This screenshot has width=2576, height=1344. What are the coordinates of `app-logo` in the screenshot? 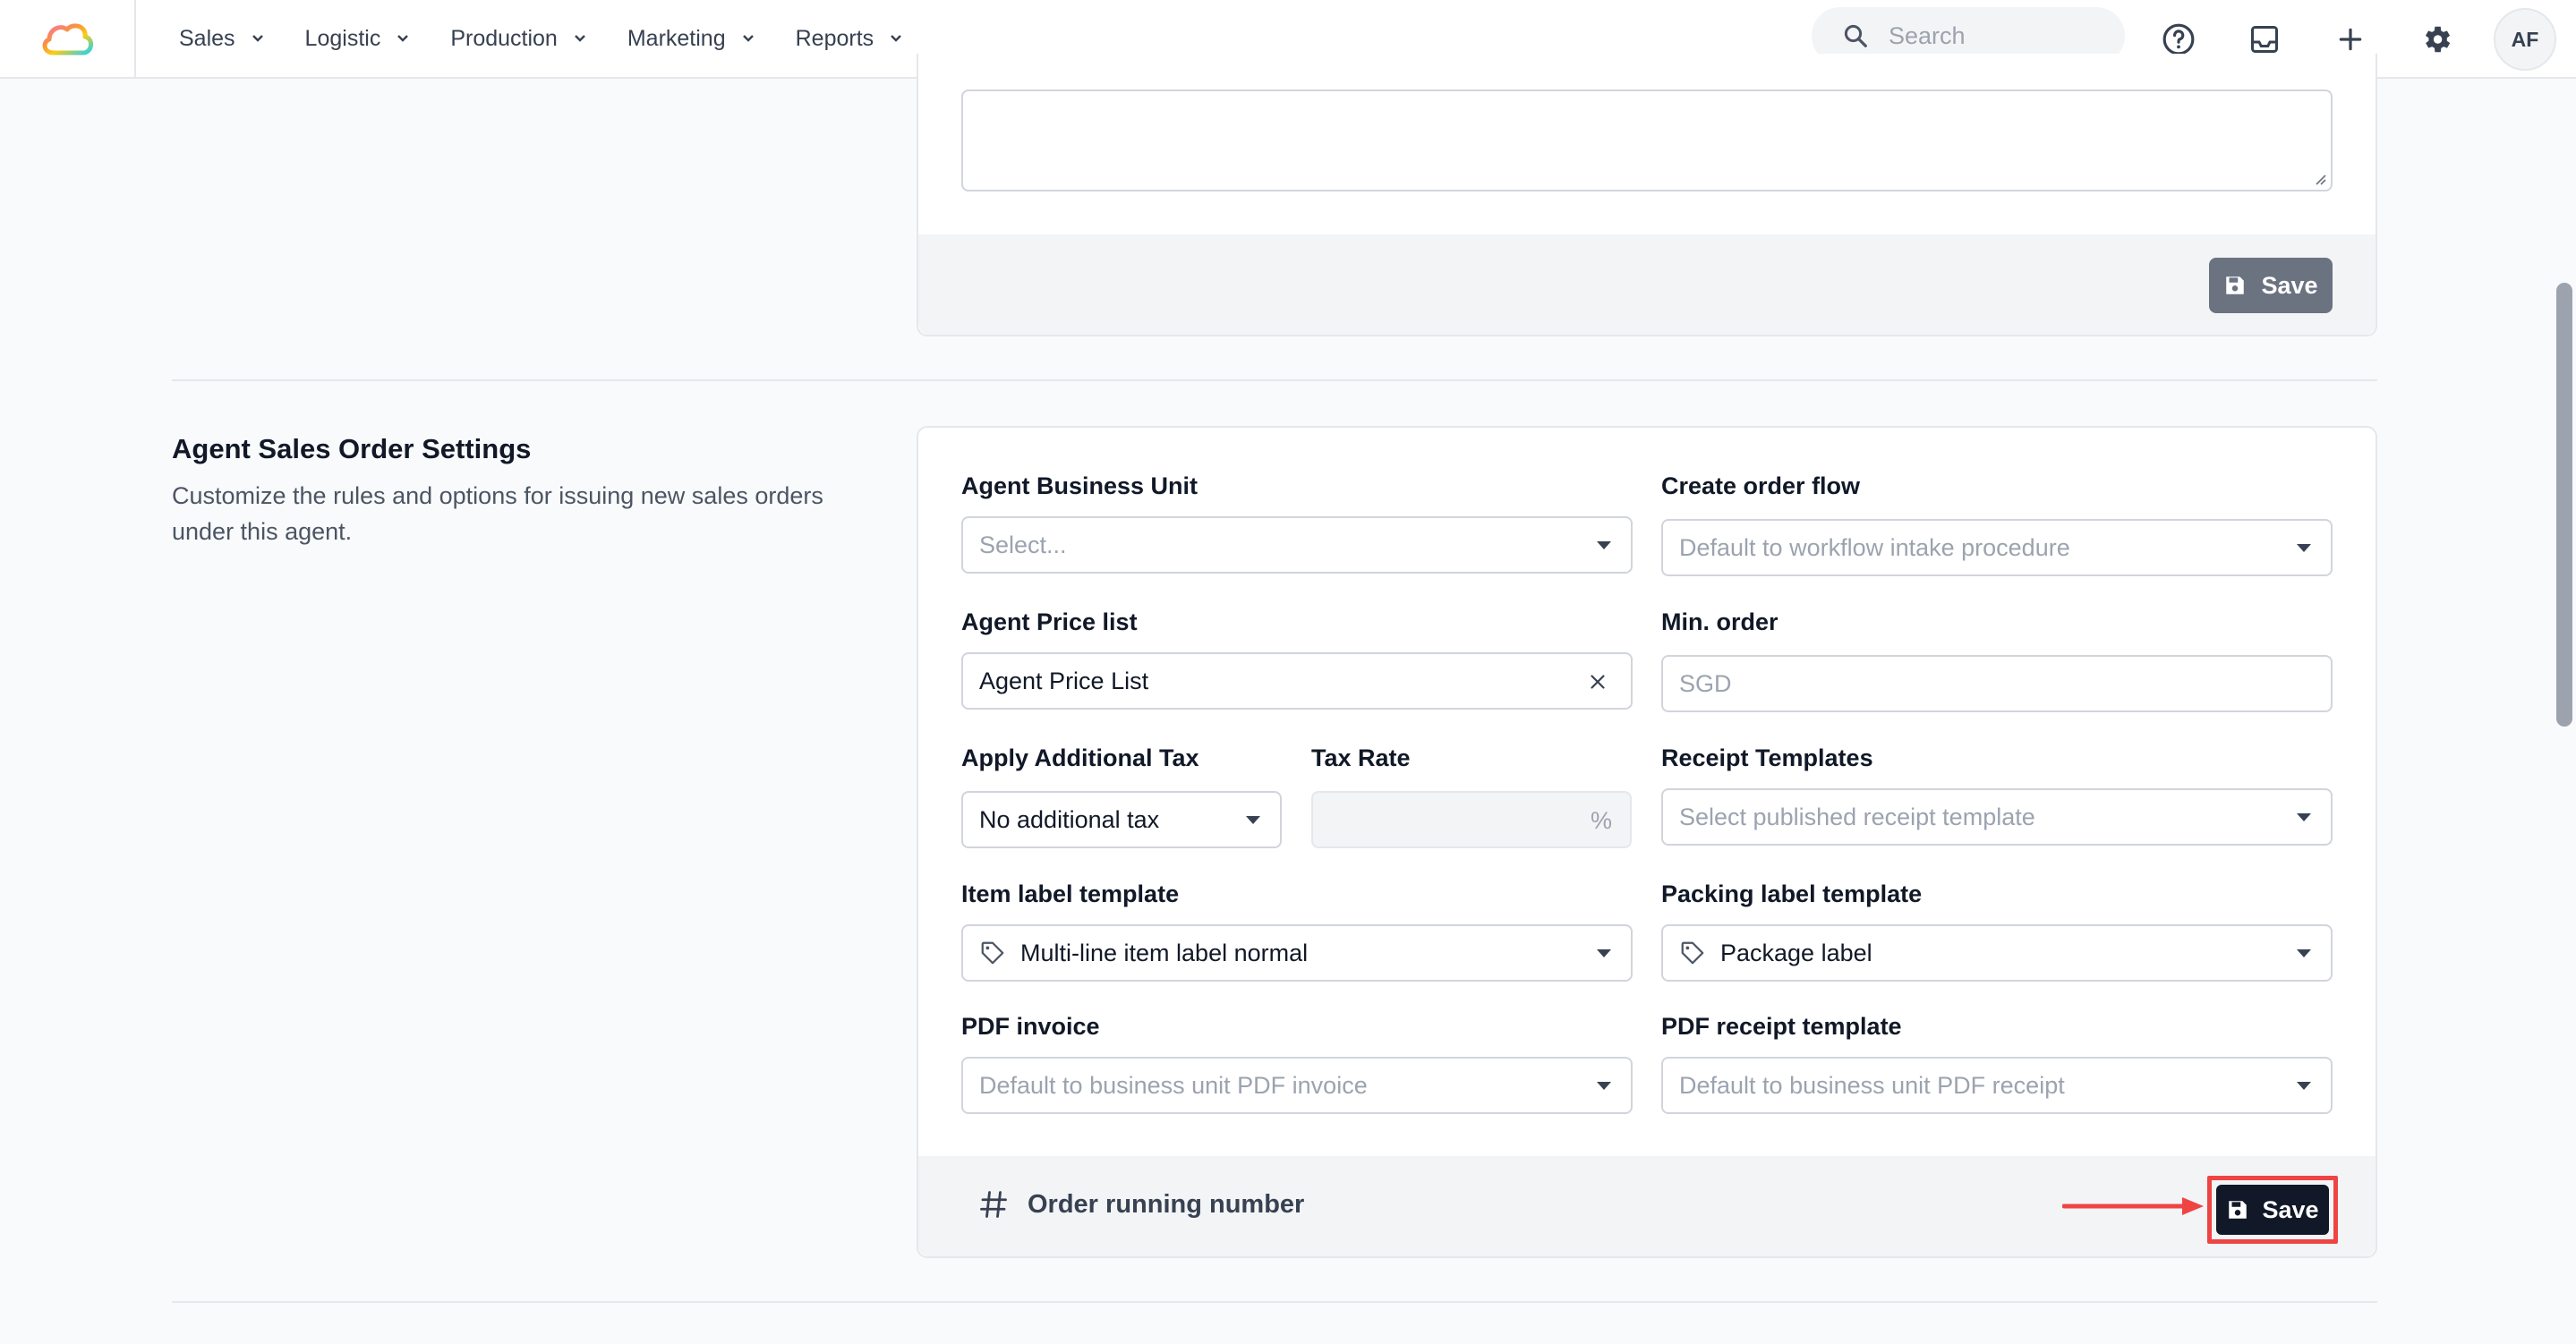 It's located at (68, 39).